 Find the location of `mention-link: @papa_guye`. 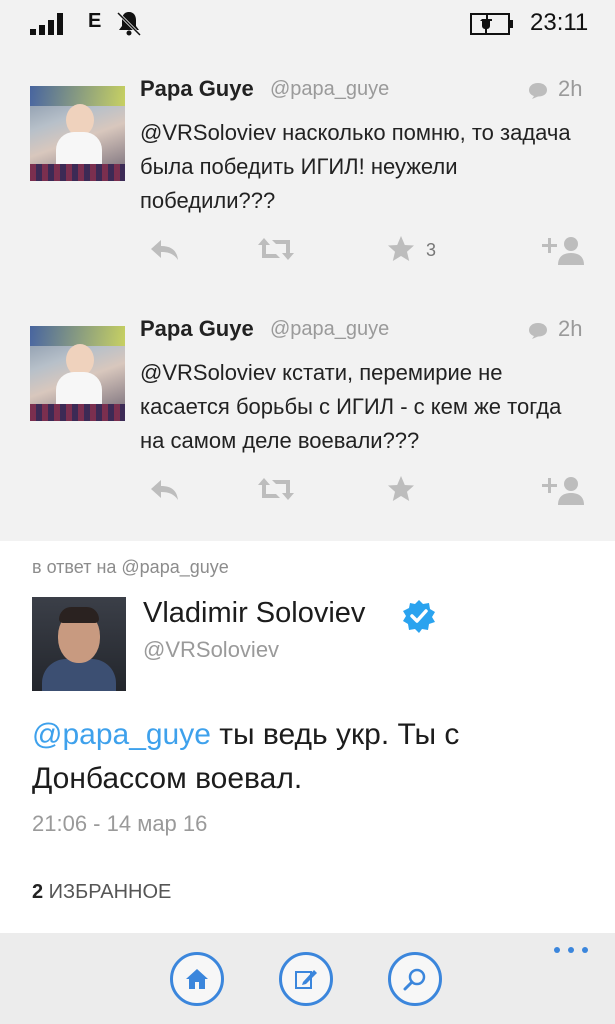

mention-link: @papa_guye is located at coordinates (121, 734).